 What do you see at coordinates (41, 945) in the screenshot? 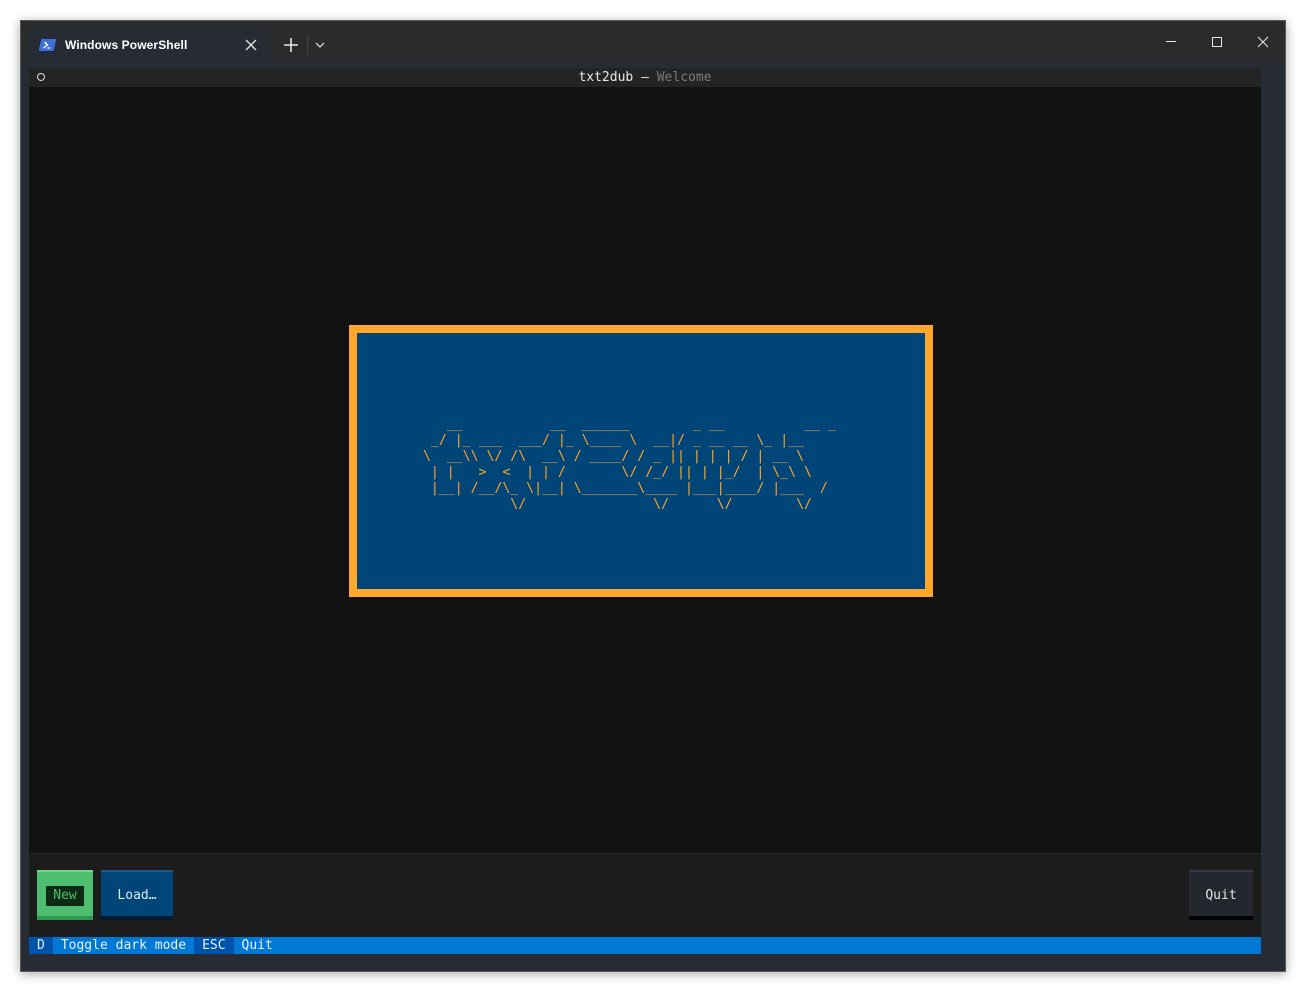
I see `keybinding-key: D` at bounding box center [41, 945].